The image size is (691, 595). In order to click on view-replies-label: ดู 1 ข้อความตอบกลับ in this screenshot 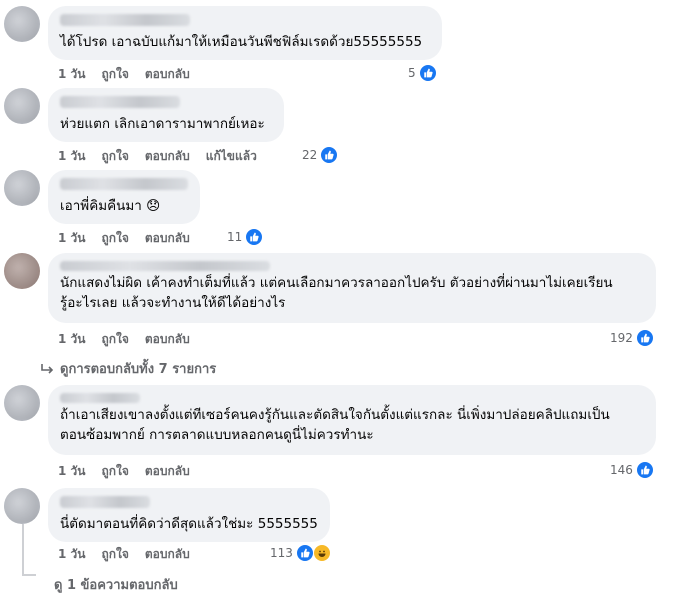, I will do `click(116, 585)`.